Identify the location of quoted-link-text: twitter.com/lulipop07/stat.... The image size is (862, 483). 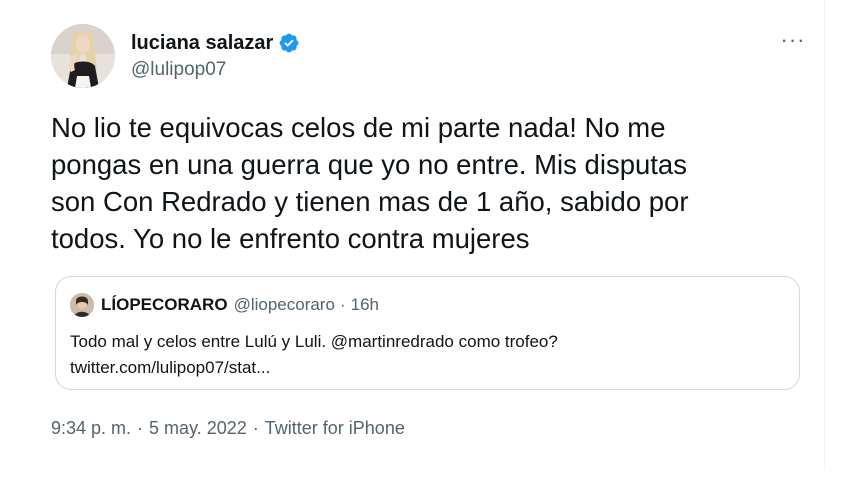
(170, 367).